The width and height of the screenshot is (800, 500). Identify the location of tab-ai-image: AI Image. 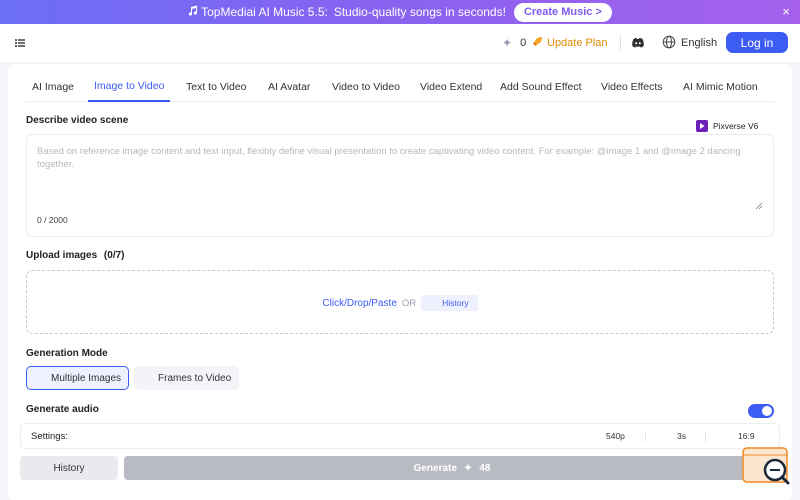
(53, 87).